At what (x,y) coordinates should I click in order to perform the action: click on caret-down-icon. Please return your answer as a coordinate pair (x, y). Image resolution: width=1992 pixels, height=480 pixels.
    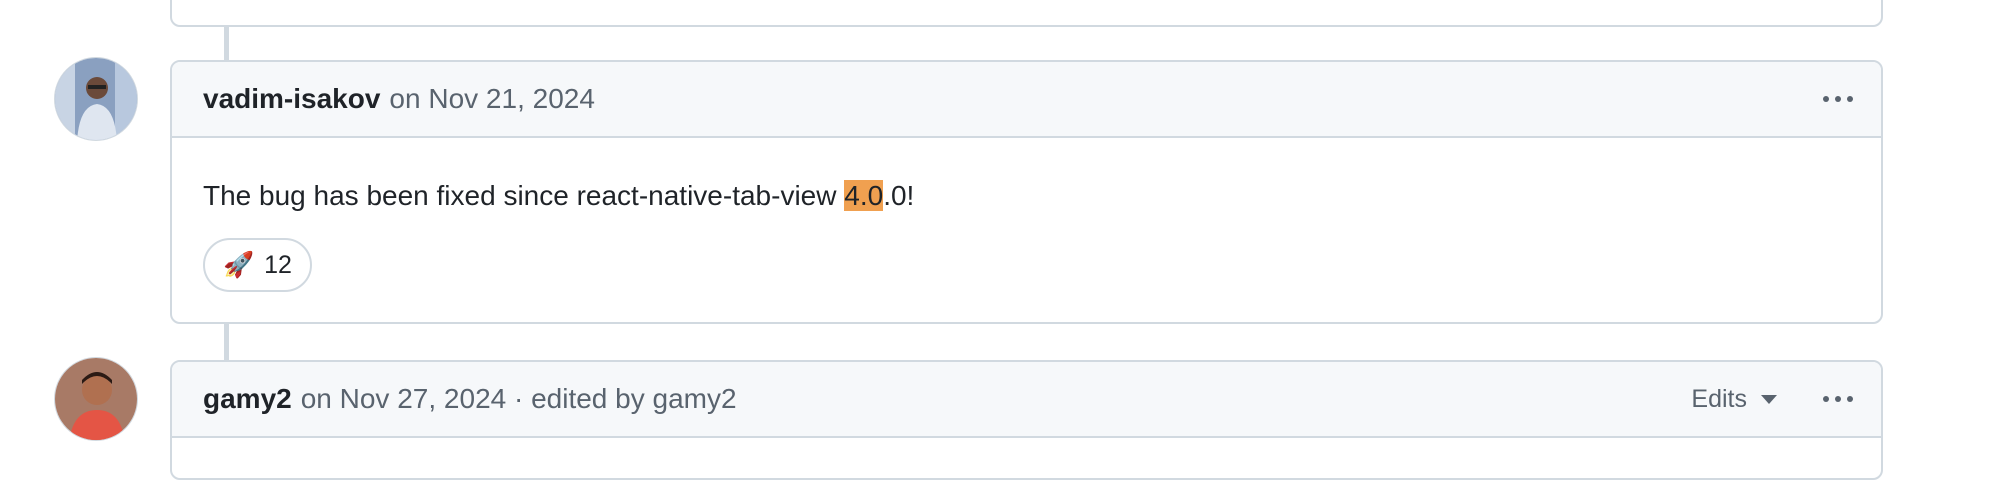
    Looking at the image, I should click on (1769, 399).